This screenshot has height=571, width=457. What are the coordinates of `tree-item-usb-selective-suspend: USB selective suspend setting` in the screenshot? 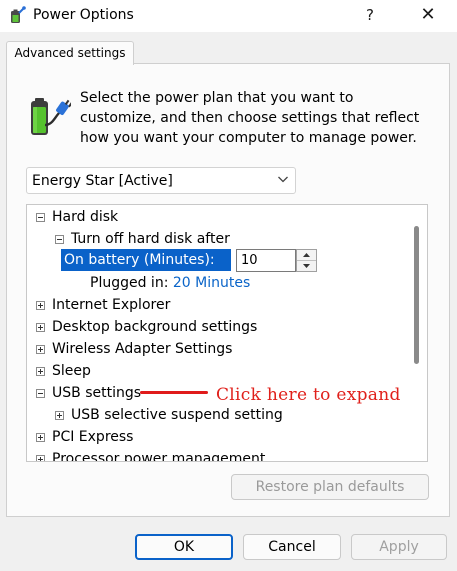 It's located at (177, 415).